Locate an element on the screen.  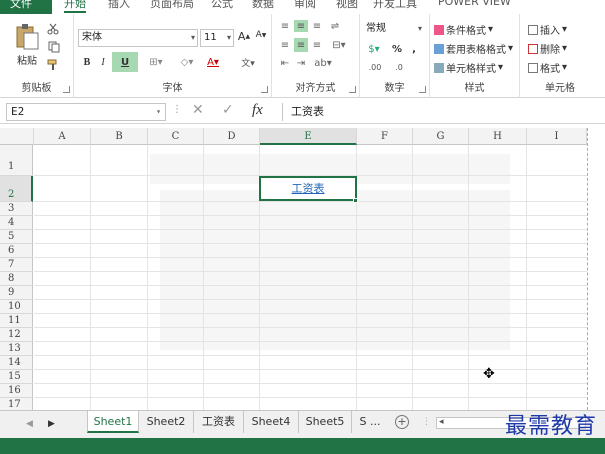
align-right-icon: ≡ is located at coordinates (317, 45).